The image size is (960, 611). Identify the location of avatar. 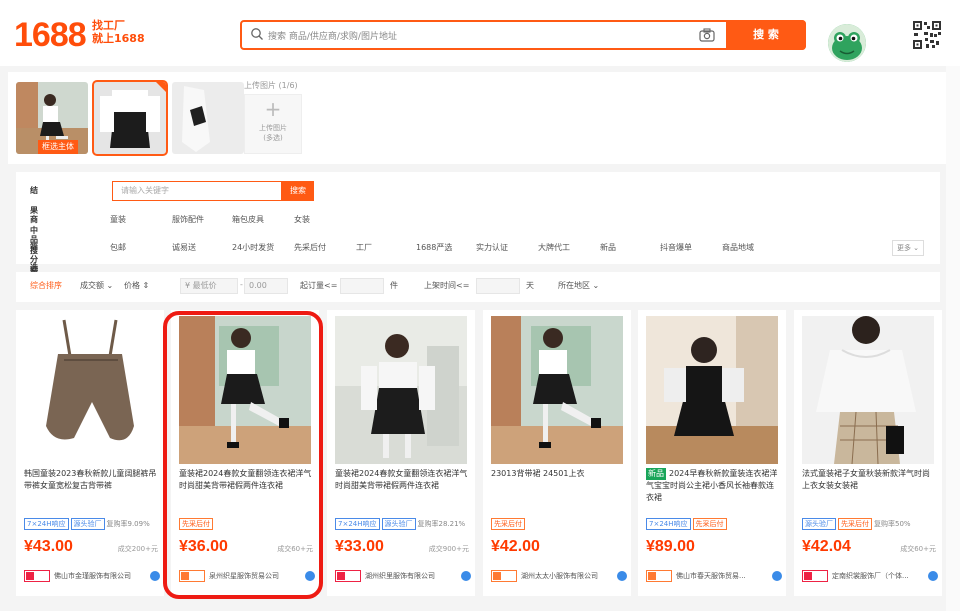
(847, 43).